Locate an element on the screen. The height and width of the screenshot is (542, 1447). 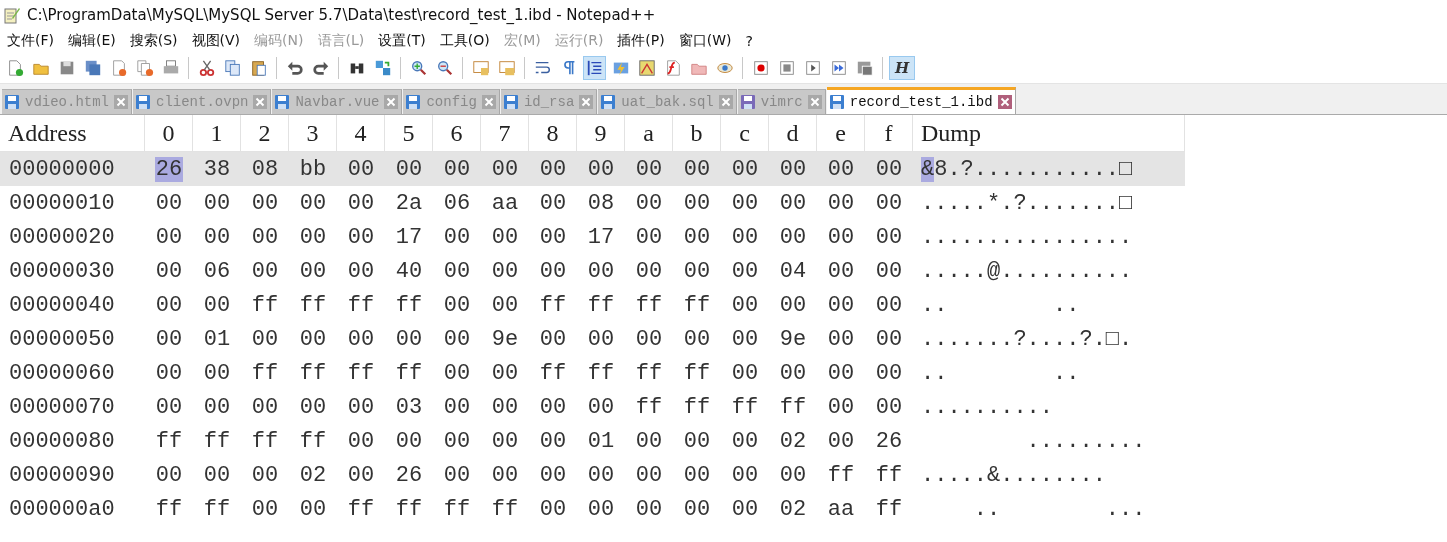
undo-icon is located at coordinates (294, 68).